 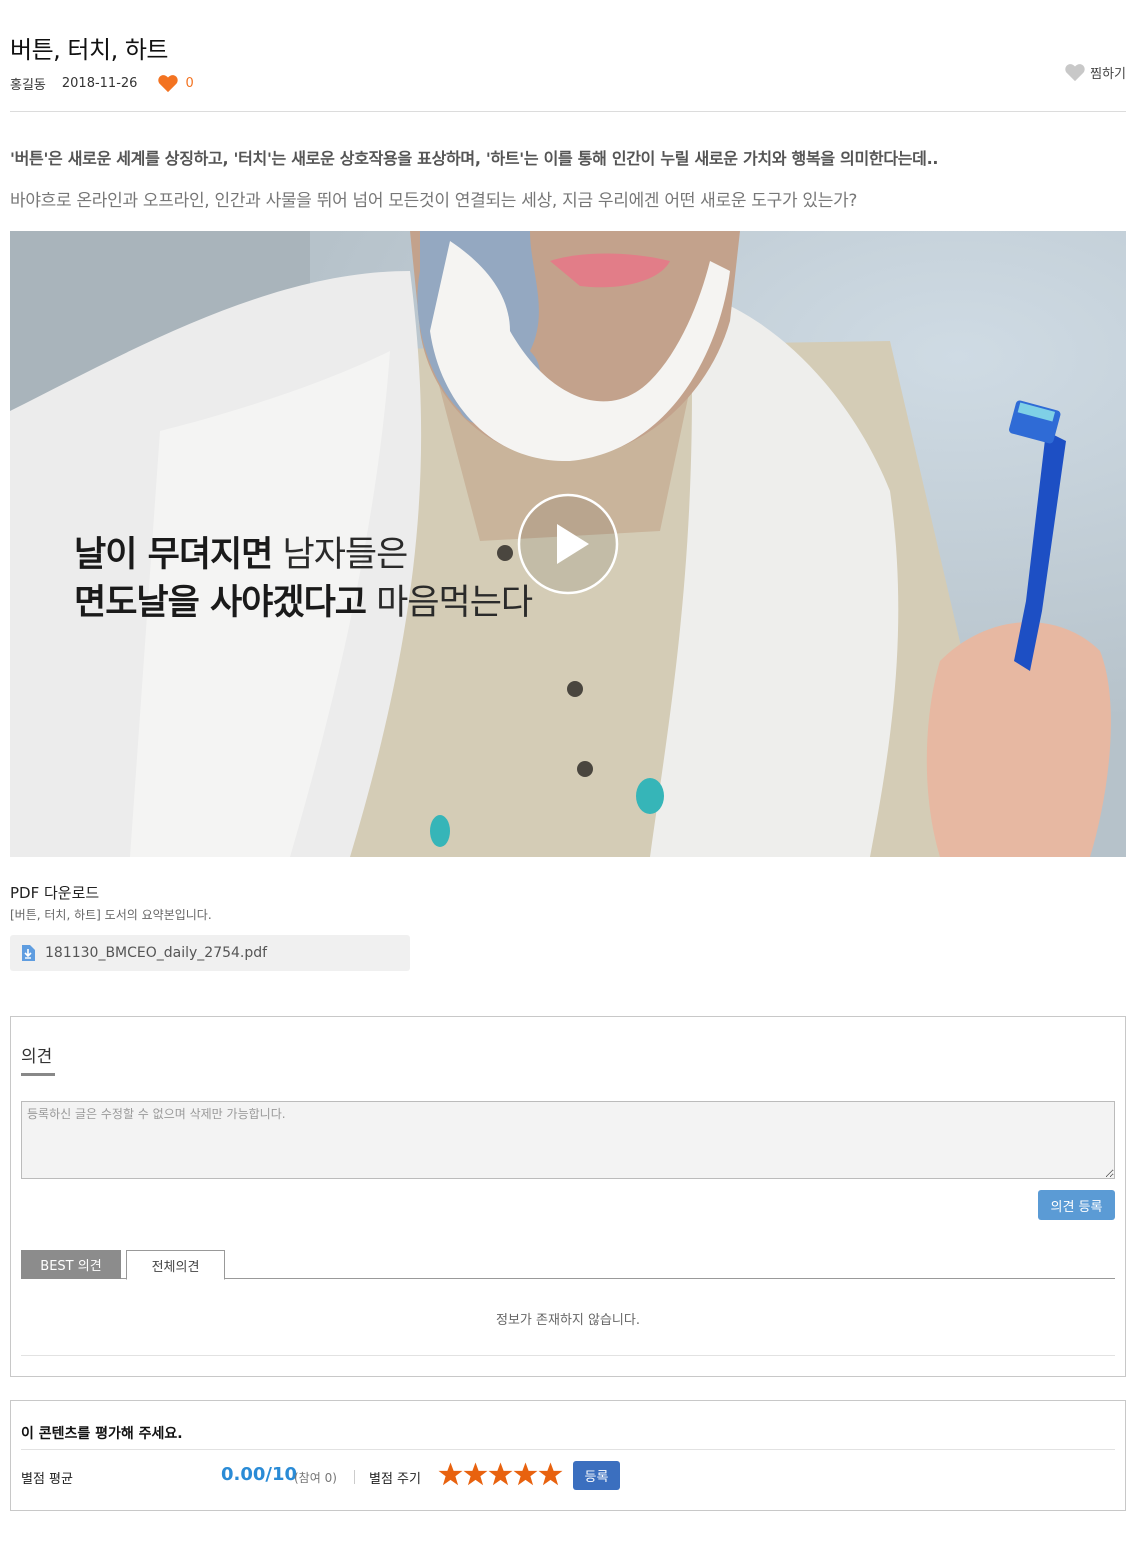 I want to click on article-meta: 홍길동 2018-11-26 0, so click(x=102, y=83).